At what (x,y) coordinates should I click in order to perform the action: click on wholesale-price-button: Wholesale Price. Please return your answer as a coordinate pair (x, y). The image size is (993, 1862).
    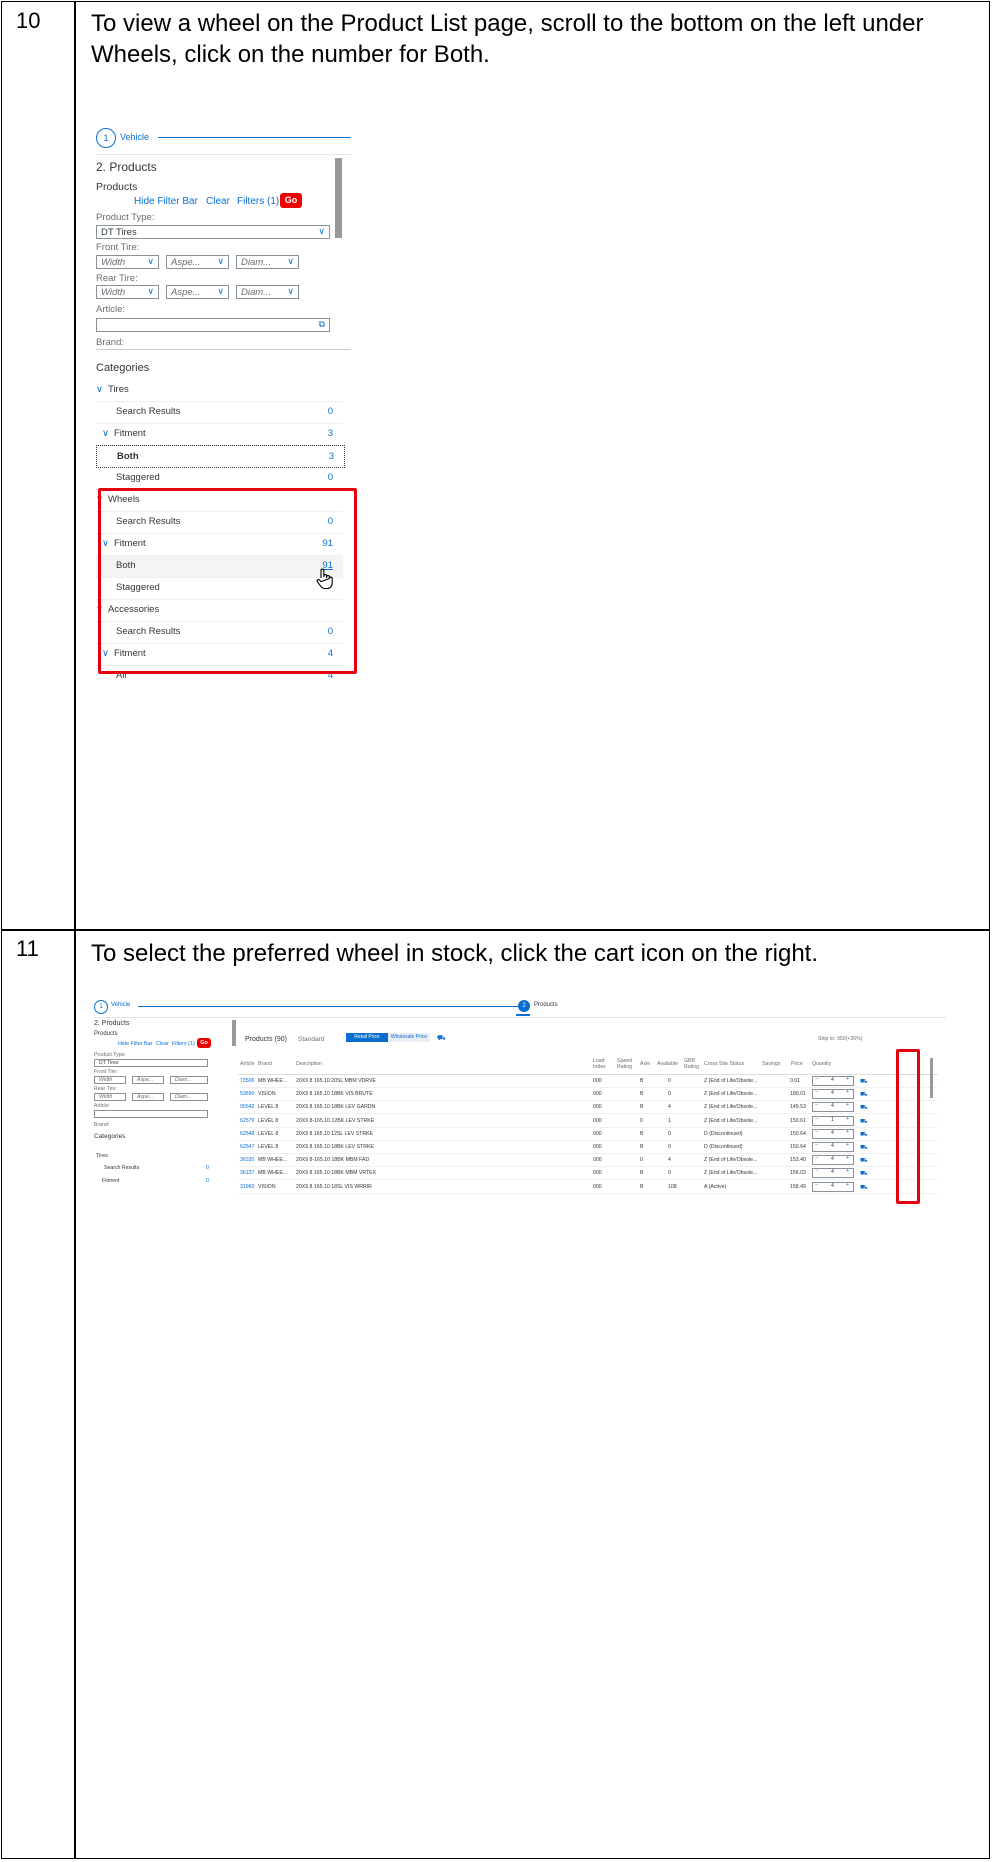
    Looking at the image, I should click on (409, 1037).